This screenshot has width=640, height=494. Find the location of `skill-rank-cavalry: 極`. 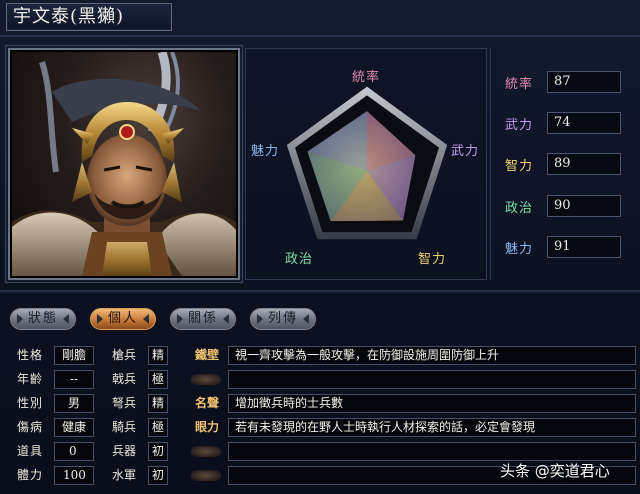

skill-rank-cavalry: 極 is located at coordinates (158, 427).